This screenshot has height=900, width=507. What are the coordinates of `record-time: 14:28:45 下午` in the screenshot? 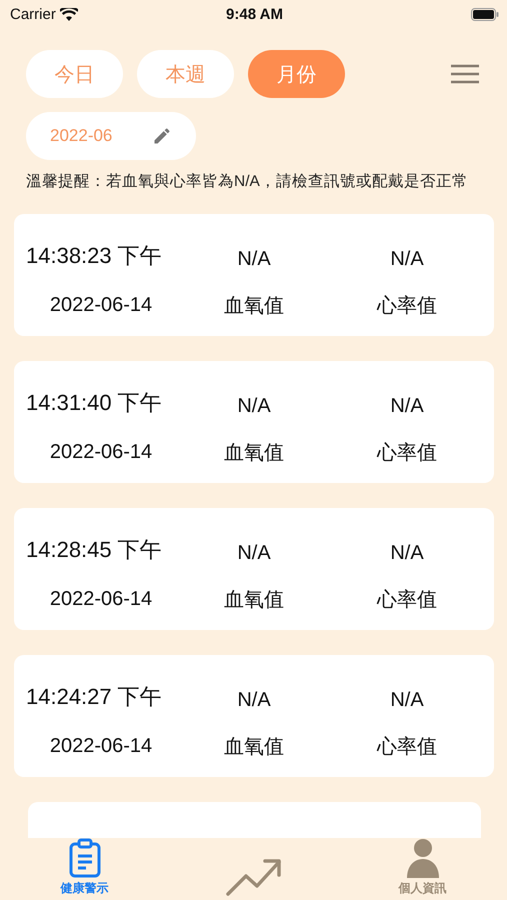 It's located at (94, 550).